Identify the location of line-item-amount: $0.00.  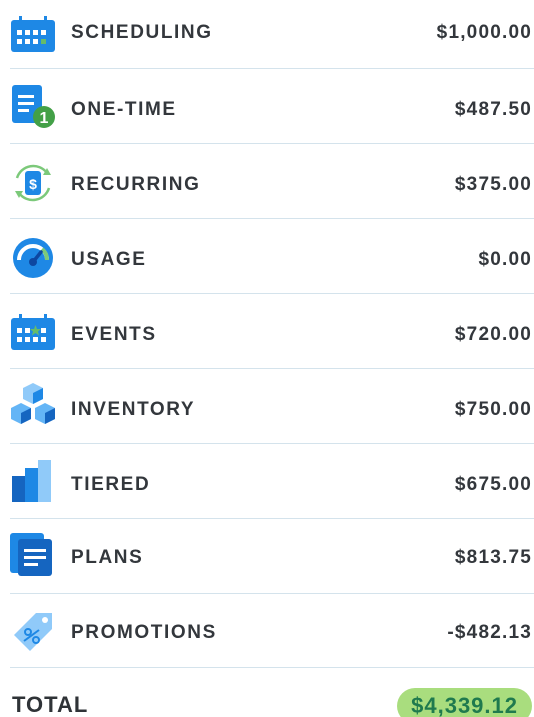
(505, 259).